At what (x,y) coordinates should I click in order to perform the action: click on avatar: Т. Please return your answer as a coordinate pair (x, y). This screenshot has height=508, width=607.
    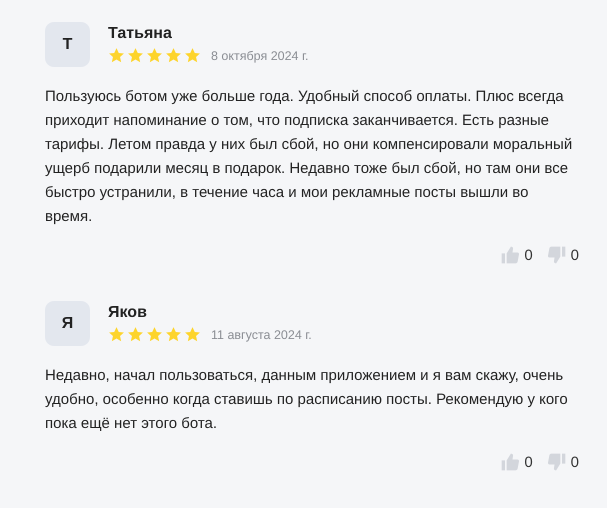
    Looking at the image, I should click on (67, 44).